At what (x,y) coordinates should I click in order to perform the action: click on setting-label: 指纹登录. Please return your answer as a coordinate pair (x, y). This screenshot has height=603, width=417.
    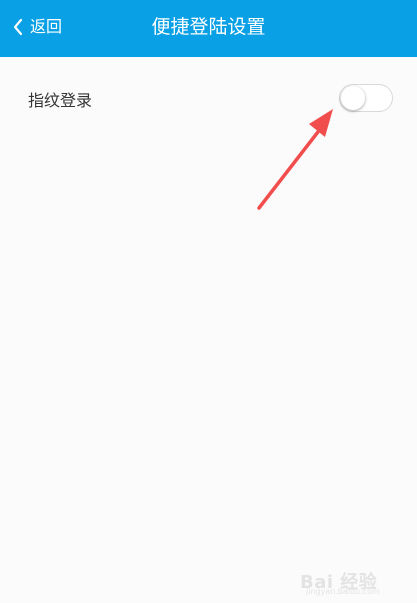
    Looking at the image, I should click on (60, 100).